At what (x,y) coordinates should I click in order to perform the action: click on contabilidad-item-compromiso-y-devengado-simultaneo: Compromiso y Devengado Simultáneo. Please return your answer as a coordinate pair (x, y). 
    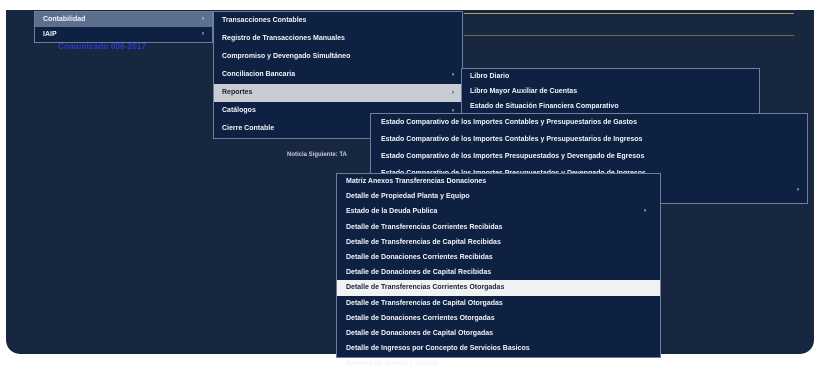
    Looking at the image, I should click on (338, 57).